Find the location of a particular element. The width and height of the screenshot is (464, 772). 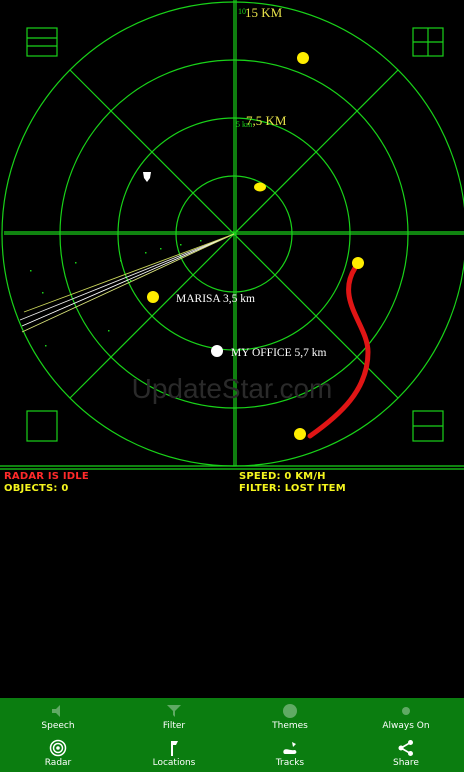

sun-icon is located at coordinates (406, 711).